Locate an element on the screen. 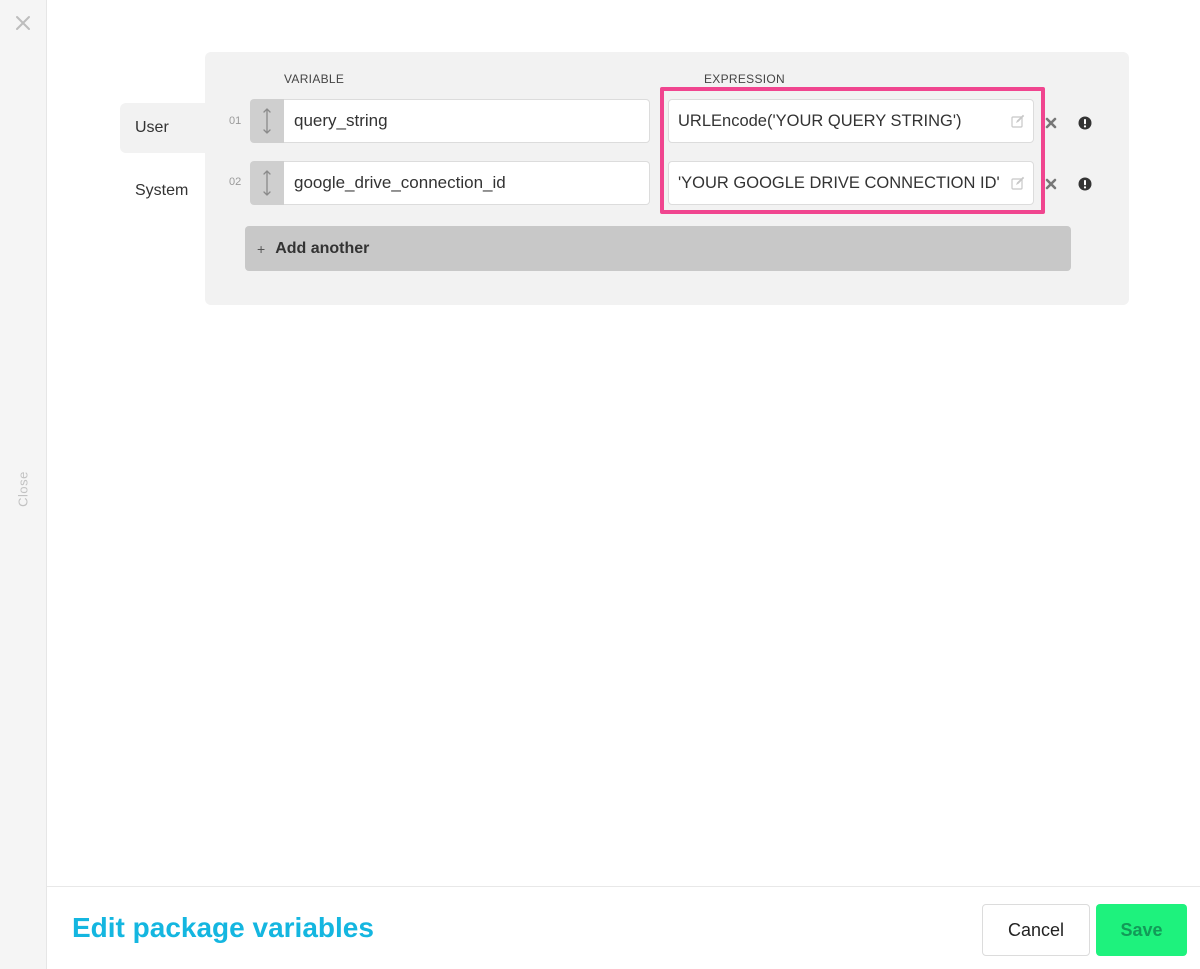 This screenshot has height=969, width=1200. row-number: 02 is located at coordinates (235, 182).